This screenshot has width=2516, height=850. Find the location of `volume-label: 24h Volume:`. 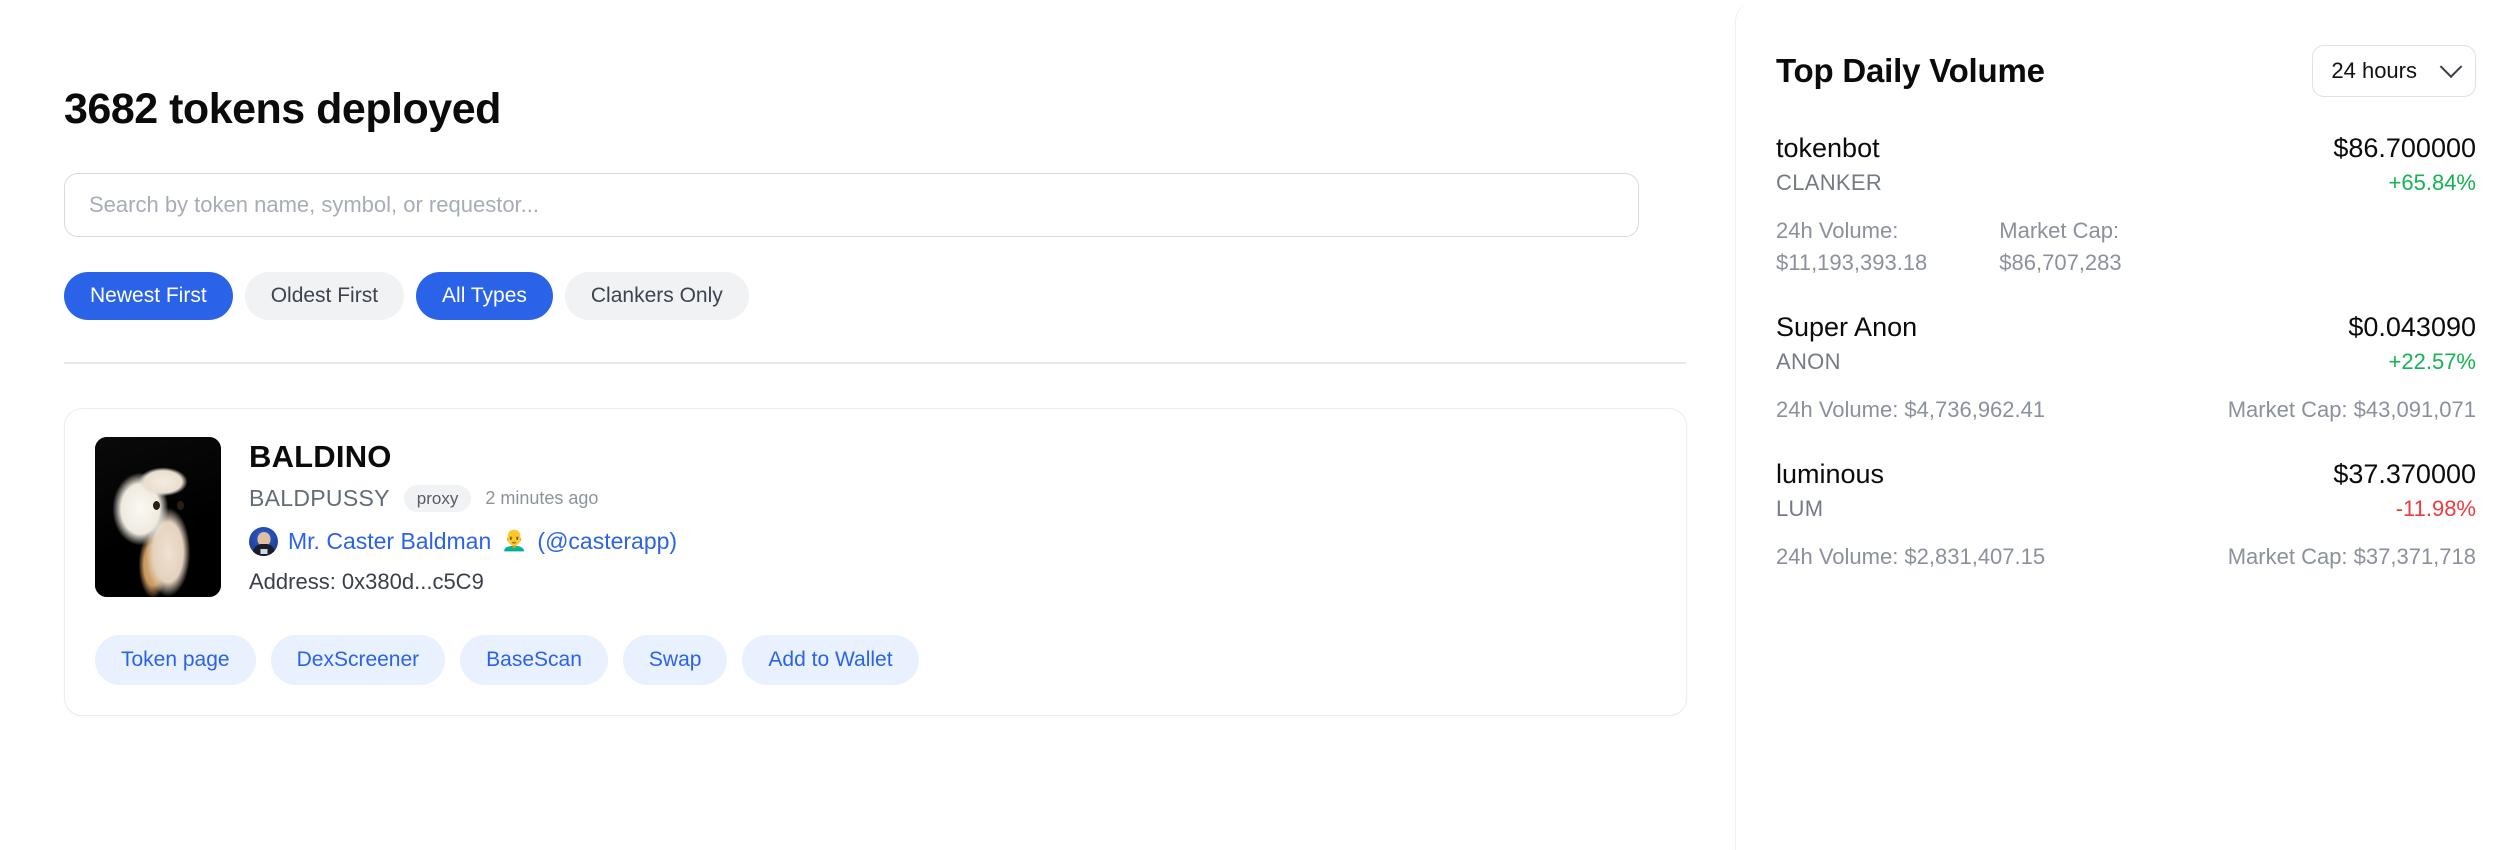

volume-label: 24h Volume: is located at coordinates (1837, 230).